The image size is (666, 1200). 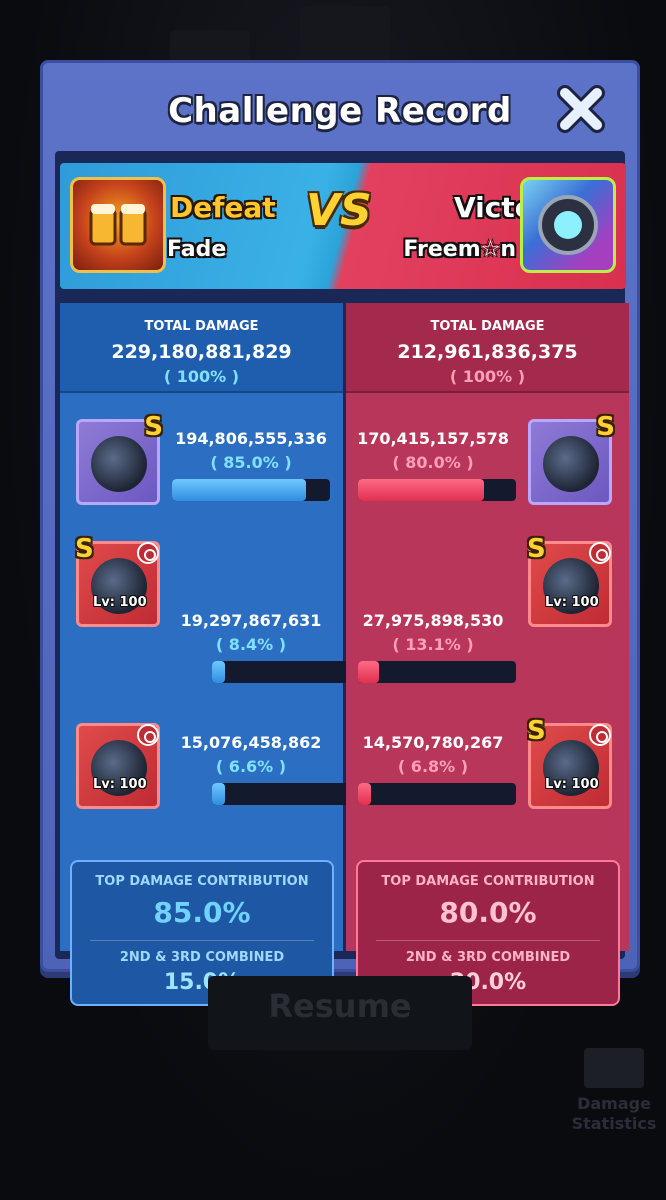 I want to click on matchup-banner: Defeat Fade VS Victory Freem☆n, so click(x=343, y=226).